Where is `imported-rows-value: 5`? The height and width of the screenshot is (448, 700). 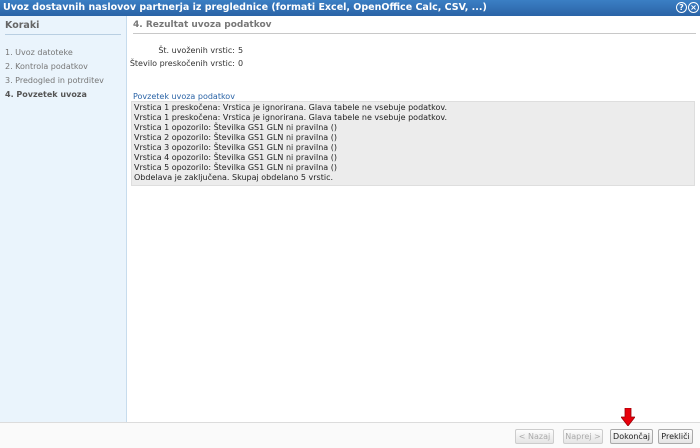 imported-rows-value: 5 is located at coordinates (241, 50).